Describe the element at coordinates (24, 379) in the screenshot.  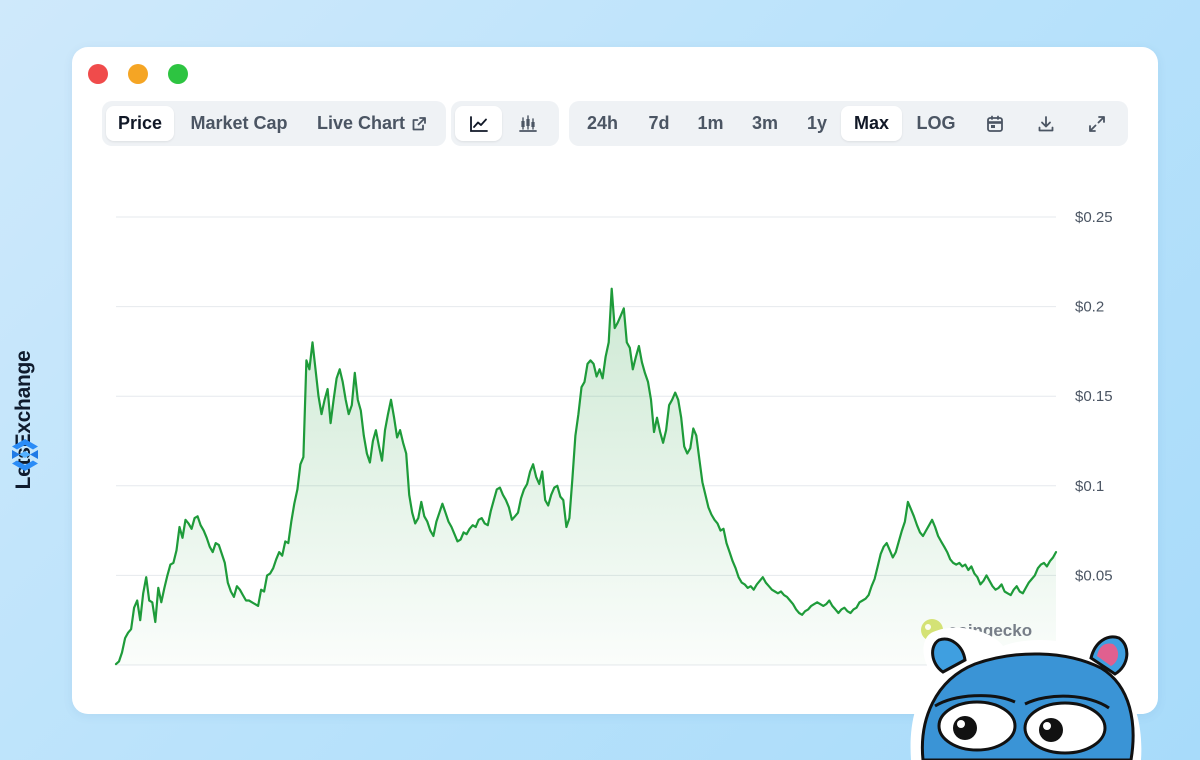
I see `brand-vertical: LetsExchange` at that location.